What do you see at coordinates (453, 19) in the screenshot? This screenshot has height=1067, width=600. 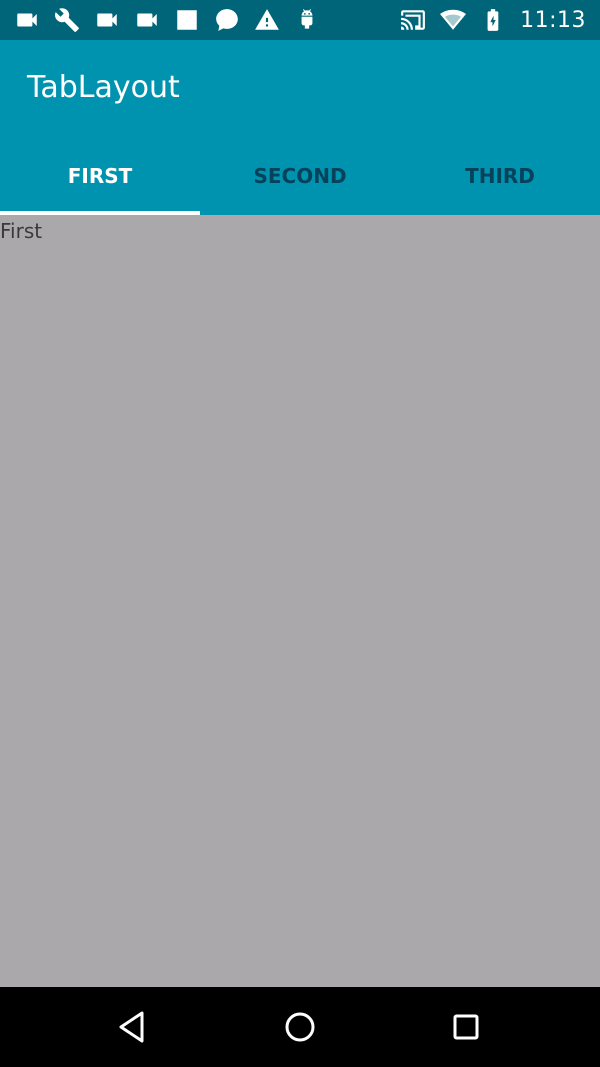 I see `wifi-icon` at bounding box center [453, 19].